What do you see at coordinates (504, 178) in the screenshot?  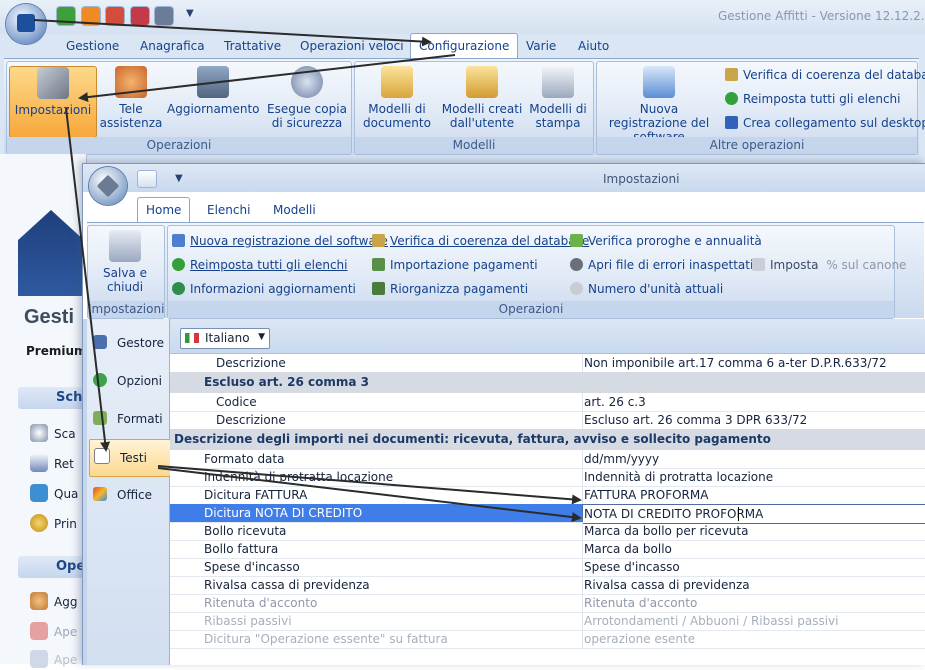 I see `settings-title-bar: Impostazioni ▼` at bounding box center [504, 178].